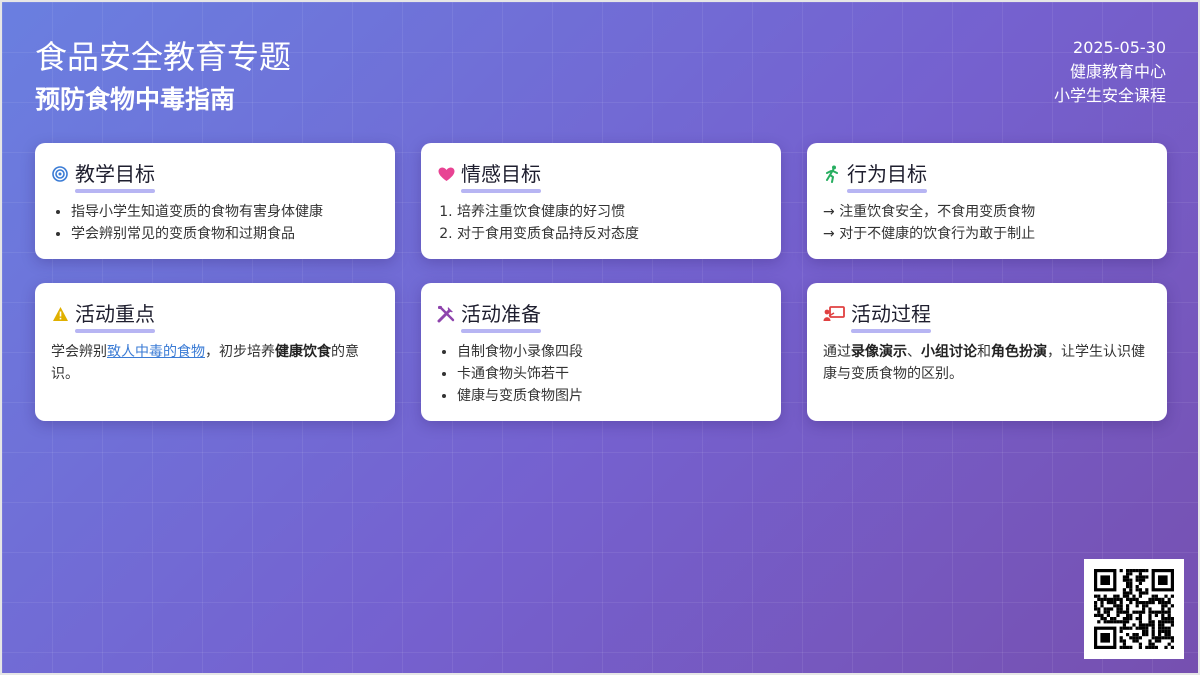 Image resolution: width=1200 pixels, height=675 pixels. Describe the element at coordinates (611, 212) in the screenshot. I see `list-item: 培养注重饮食健康的好习惯` at that location.